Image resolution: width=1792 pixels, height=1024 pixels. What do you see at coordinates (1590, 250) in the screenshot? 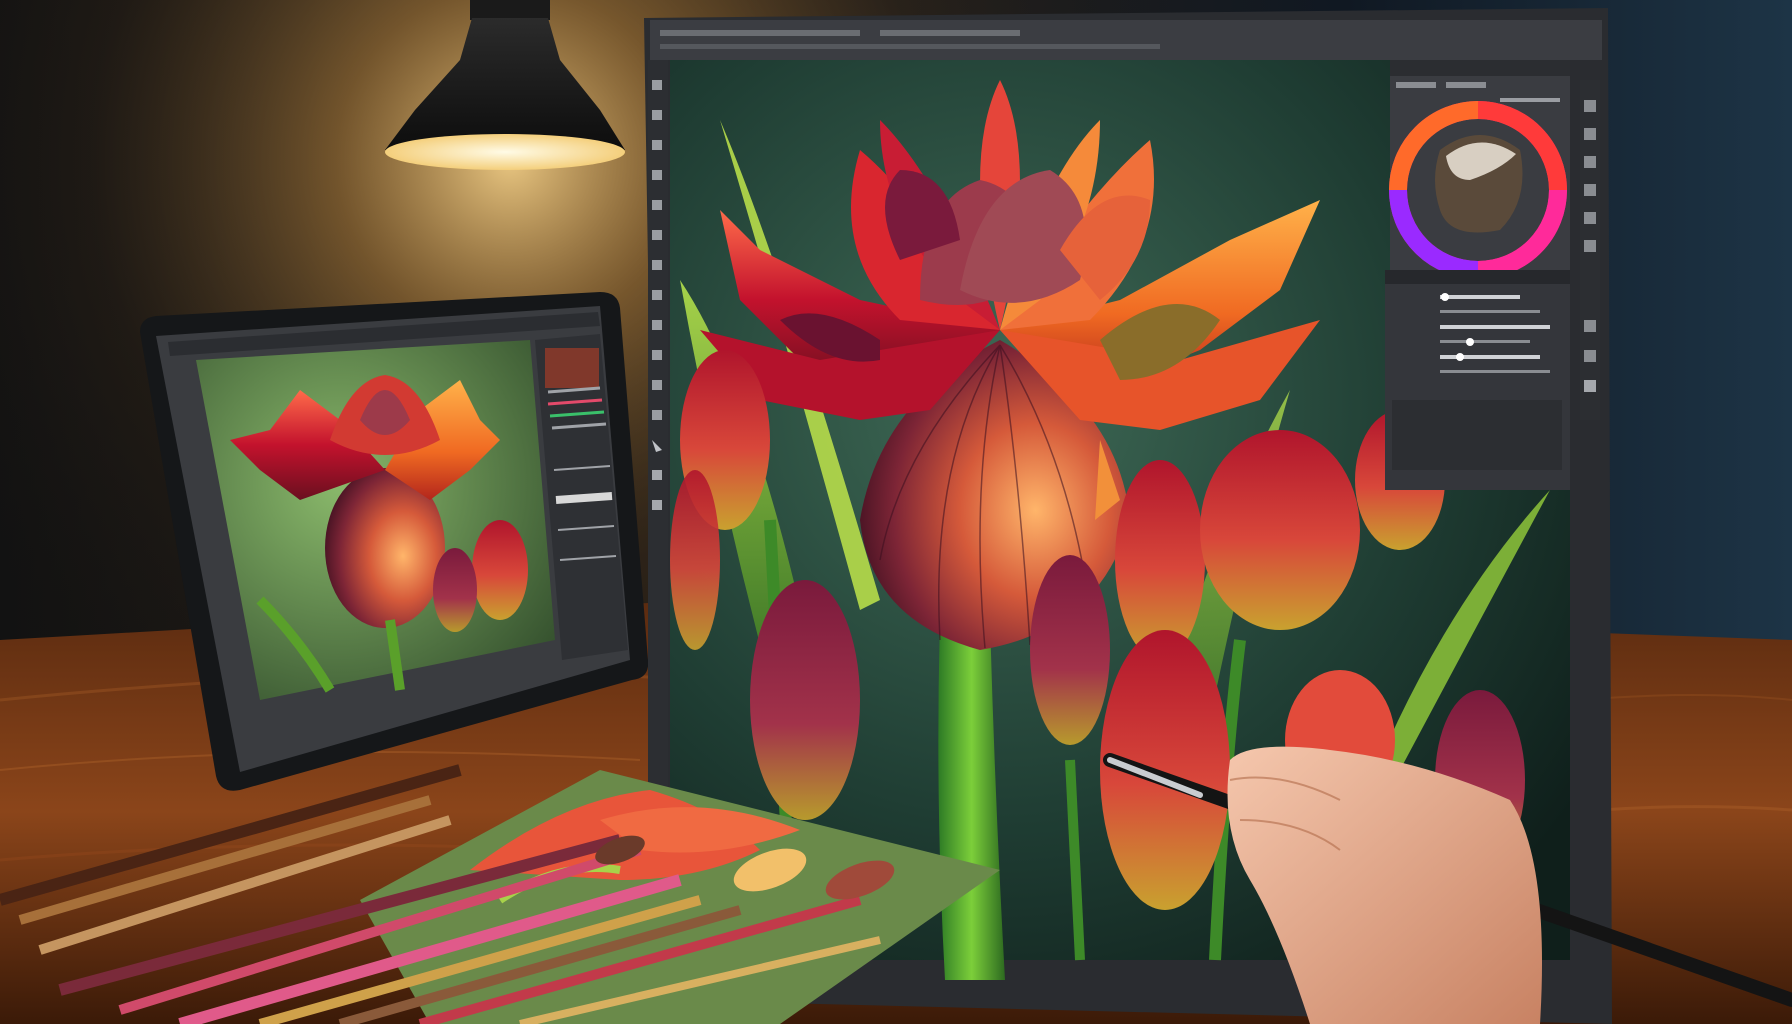
I see `right-tool-column` at bounding box center [1590, 250].